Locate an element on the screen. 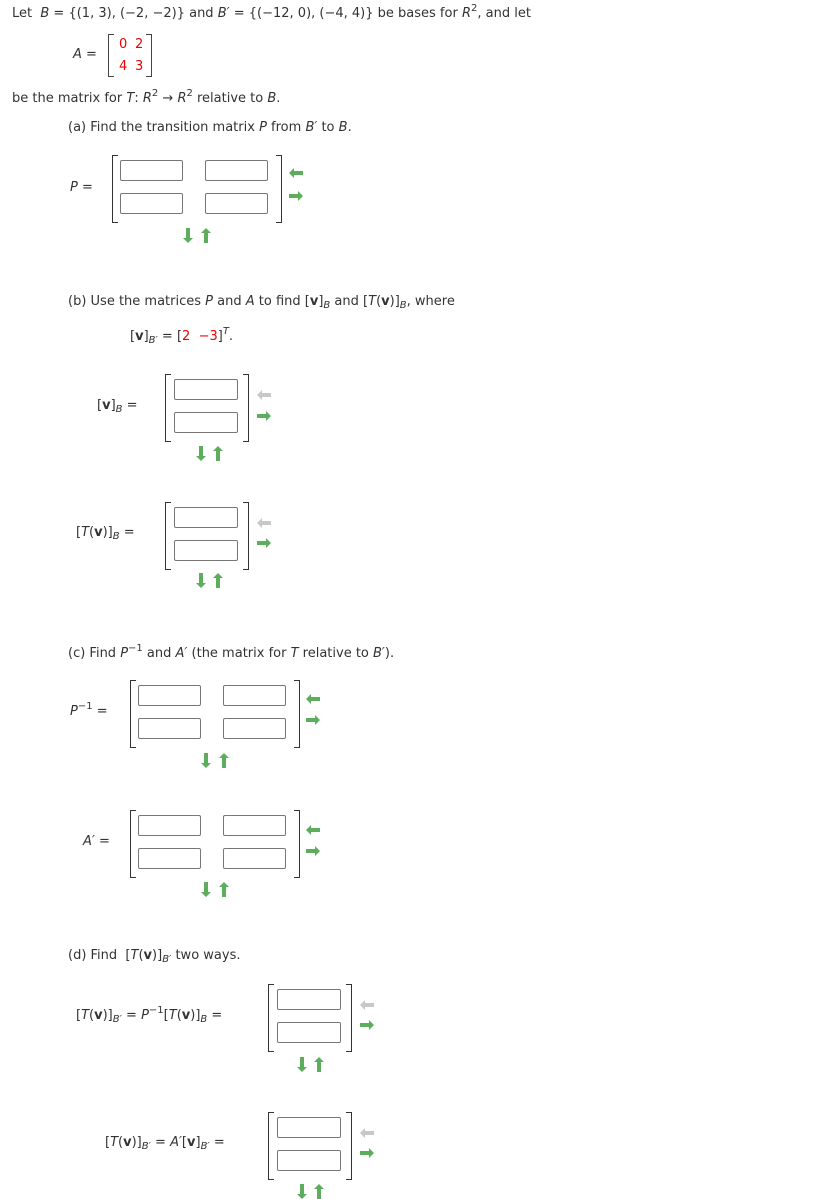 This screenshot has height=1199, width=817. TvBp2-entry-2-input is located at coordinates (309, 1160).